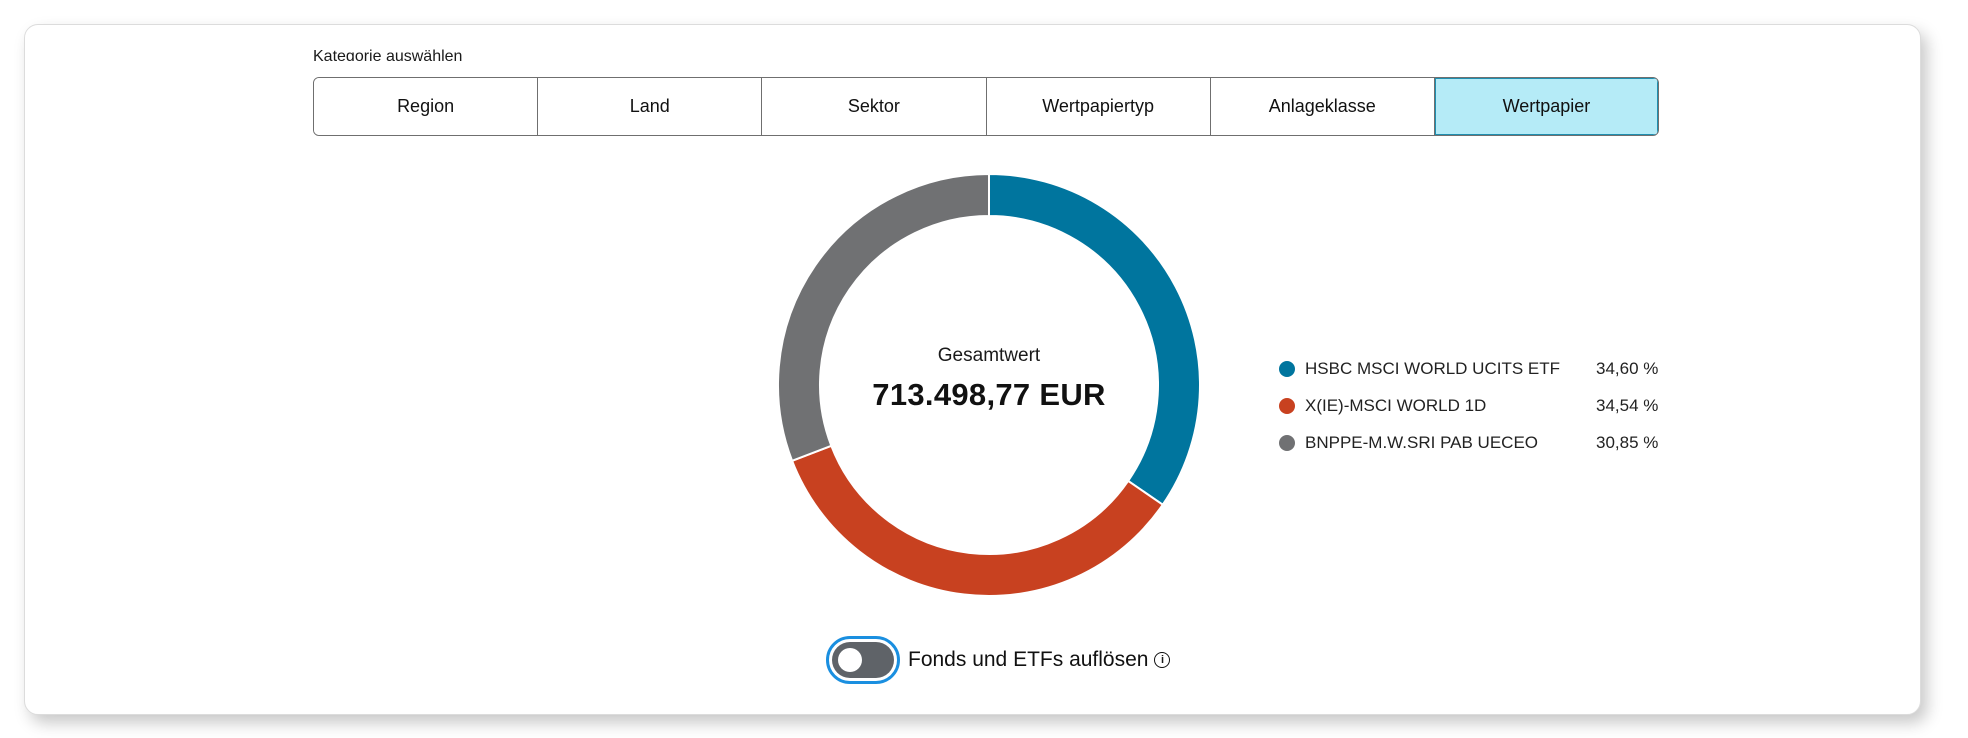 Image resolution: width=1968 pixels, height=738 pixels. What do you see at coordinates (1546, 106) in the screenshot?
I see `tab-wertpapier: Wertpapier` at bounding box center [1546, 106].